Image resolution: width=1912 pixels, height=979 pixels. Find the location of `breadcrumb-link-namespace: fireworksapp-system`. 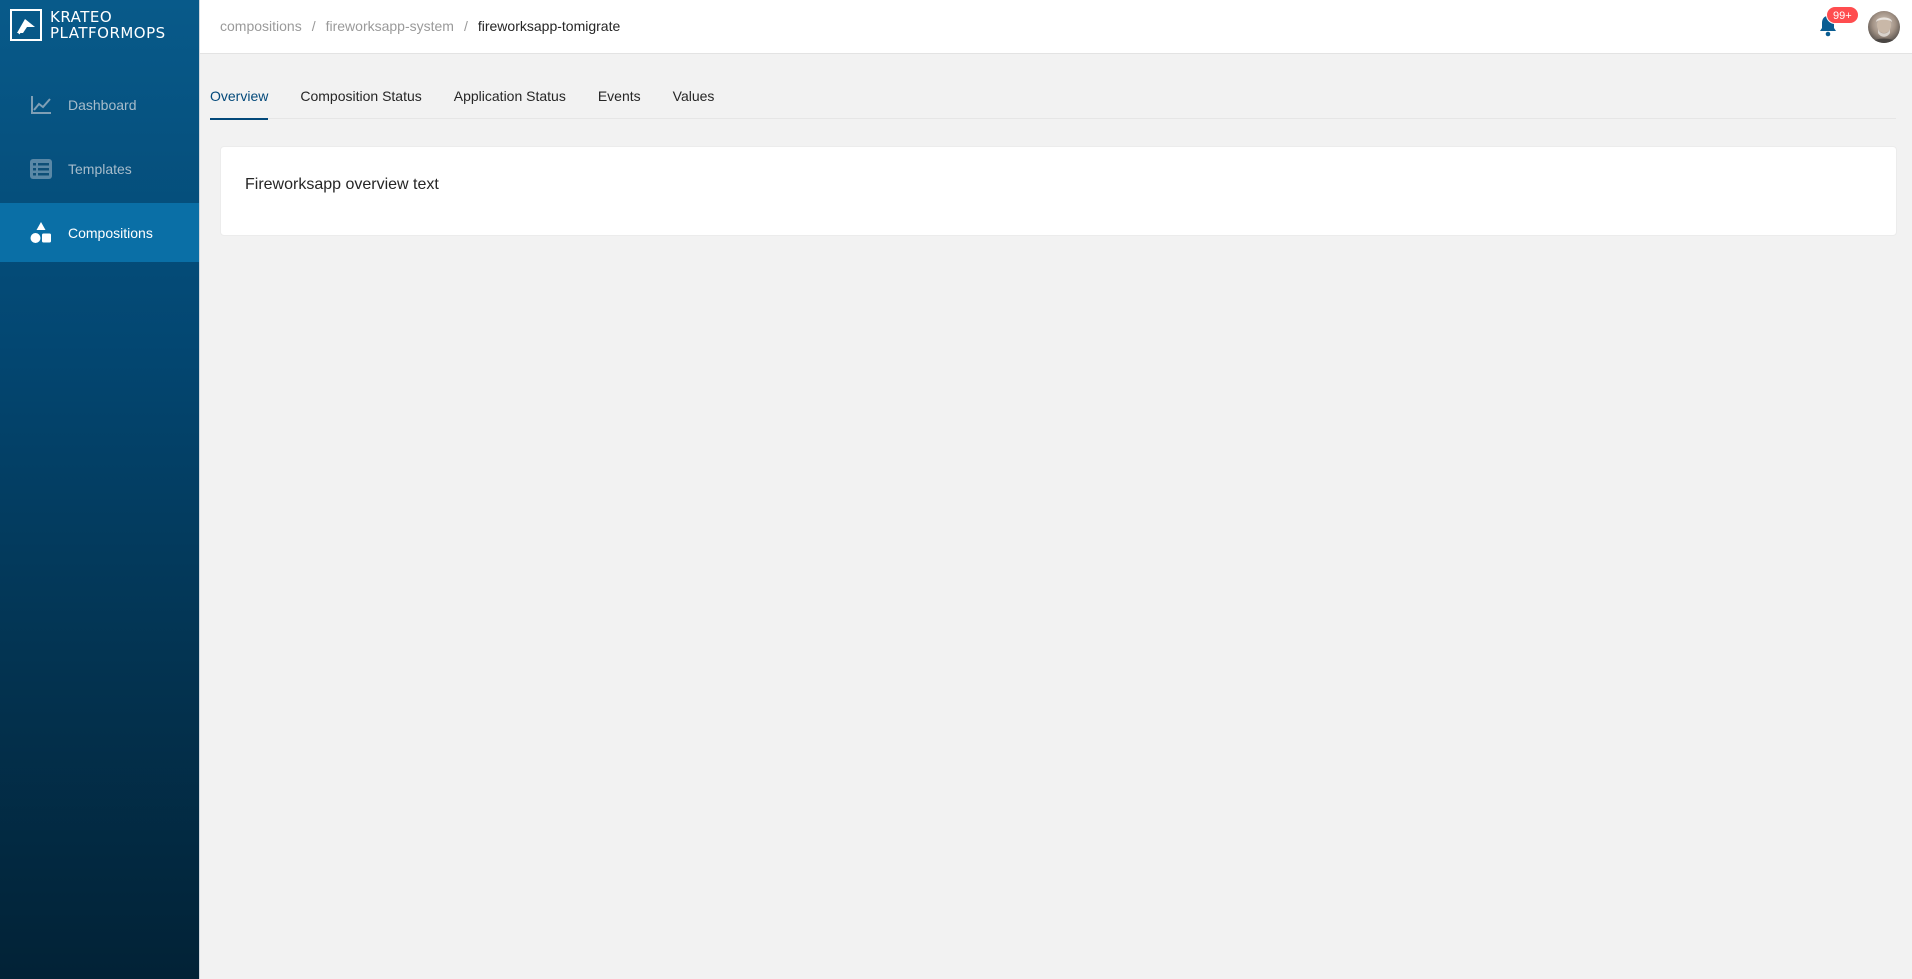

breadcrumb-link-namespace: fireworksapp-system is located at coordinates (390, 26).